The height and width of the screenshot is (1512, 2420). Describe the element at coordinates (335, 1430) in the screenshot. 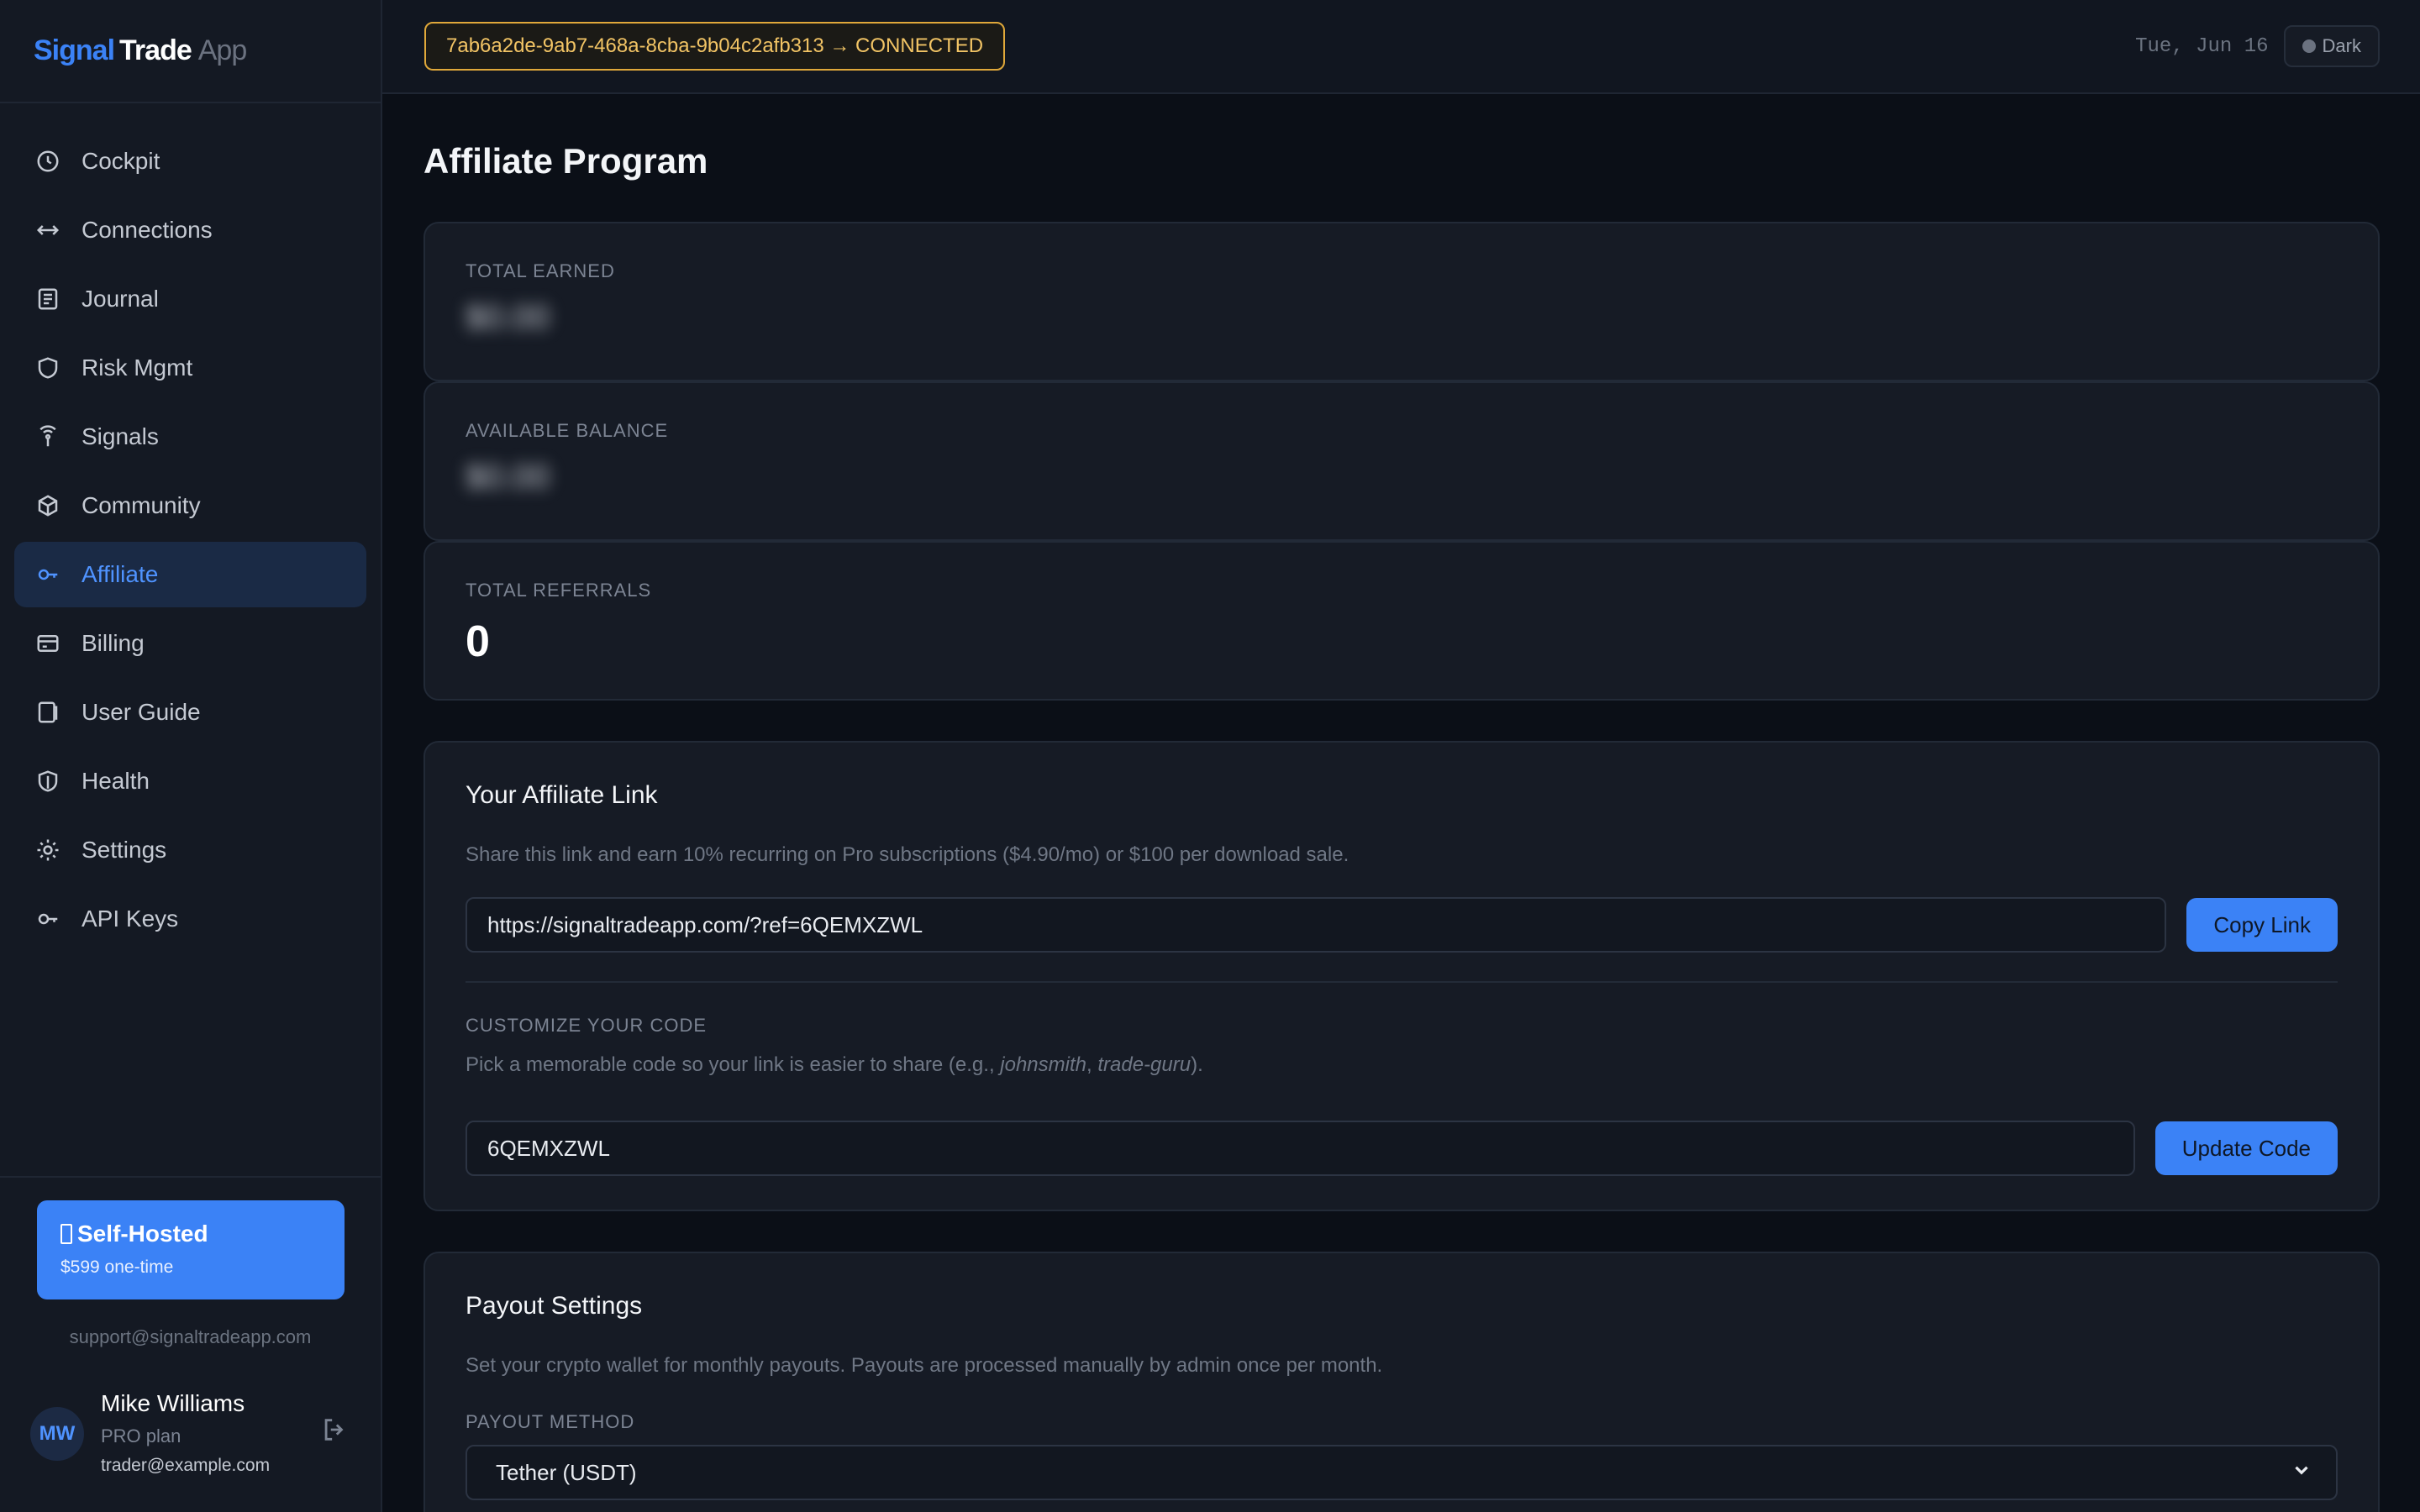

I see `logout-icon` at that location.